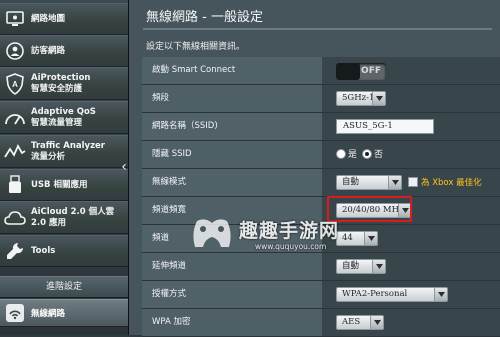 The image size is (500, 337). I want to click on auth-method-select: WPA2-Personal, so click(392, 294).